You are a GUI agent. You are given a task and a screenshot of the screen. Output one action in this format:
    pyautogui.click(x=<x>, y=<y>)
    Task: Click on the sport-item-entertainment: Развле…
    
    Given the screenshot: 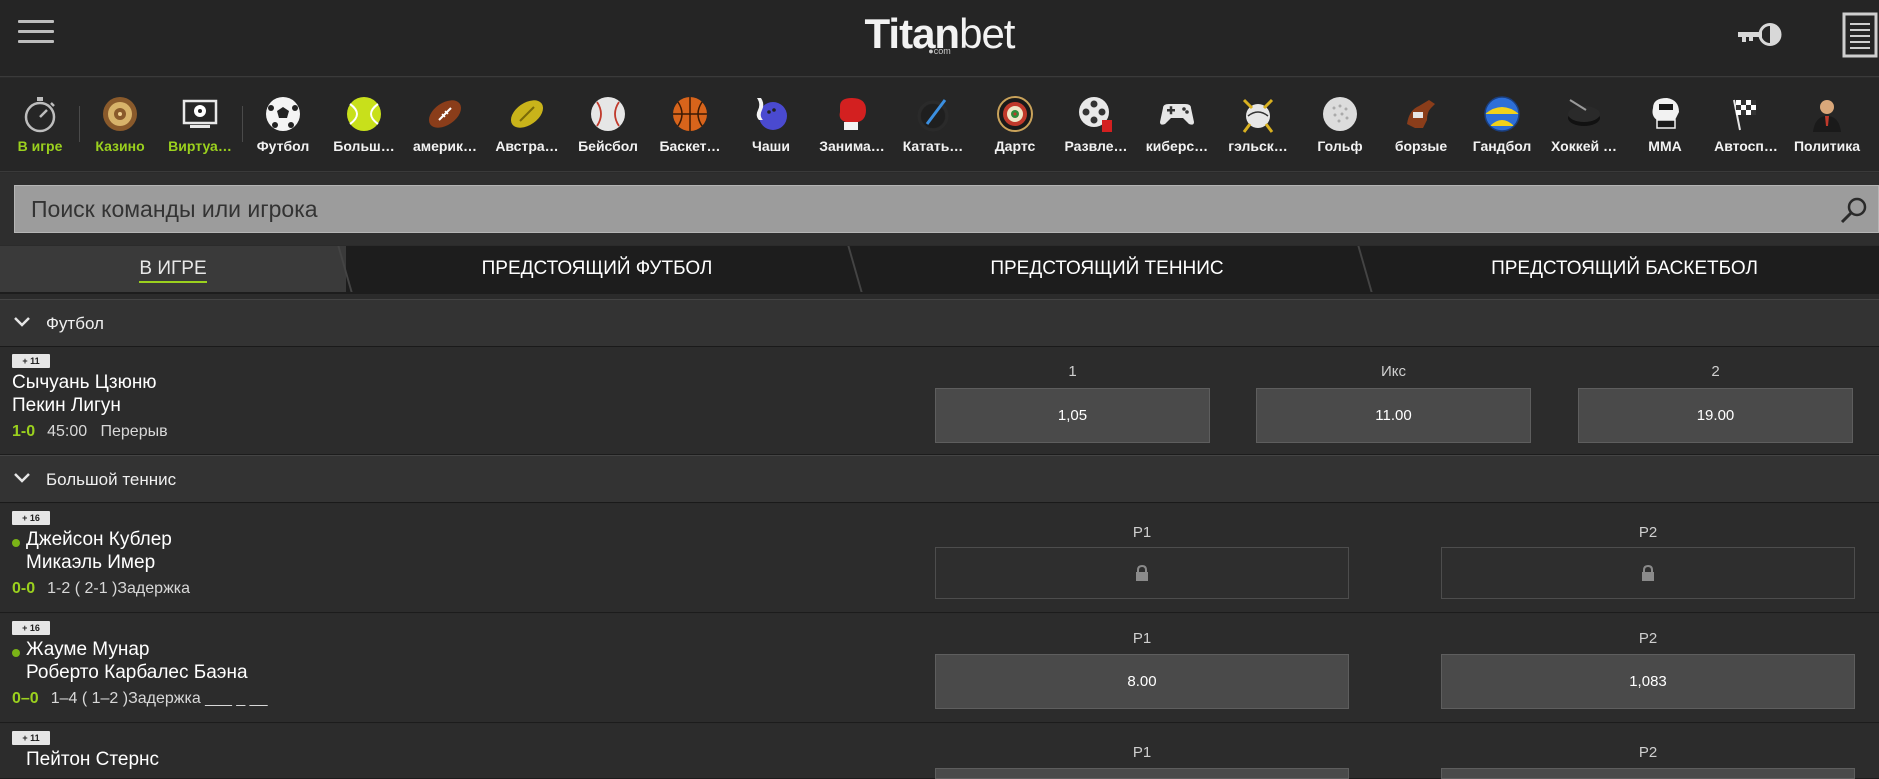 What is the action you would take?
    pyautogui.click(x=1096, y=124)
    